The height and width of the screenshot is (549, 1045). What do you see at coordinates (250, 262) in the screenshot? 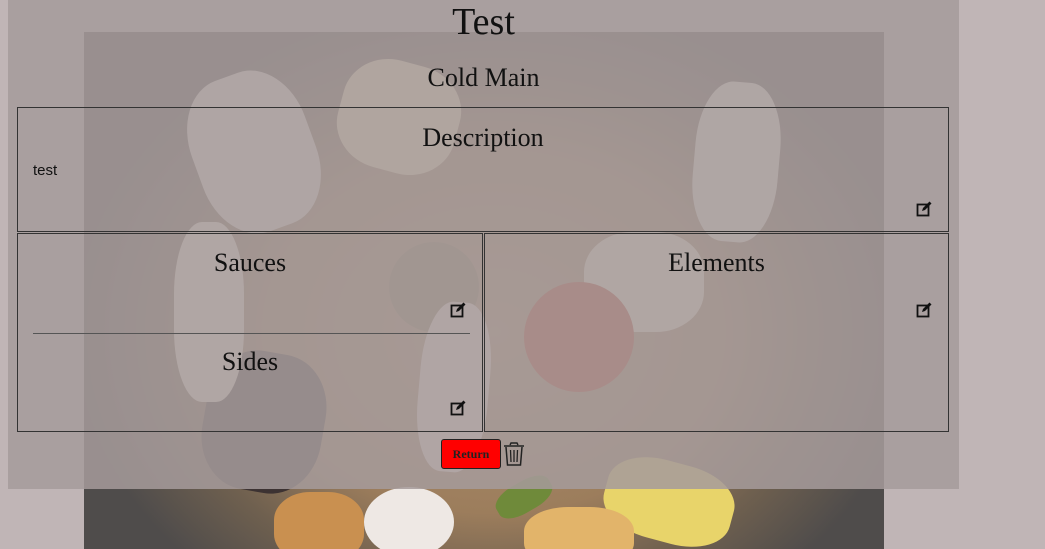
I see `sauces-heading: Sauces` at bounding box center [250, 262].